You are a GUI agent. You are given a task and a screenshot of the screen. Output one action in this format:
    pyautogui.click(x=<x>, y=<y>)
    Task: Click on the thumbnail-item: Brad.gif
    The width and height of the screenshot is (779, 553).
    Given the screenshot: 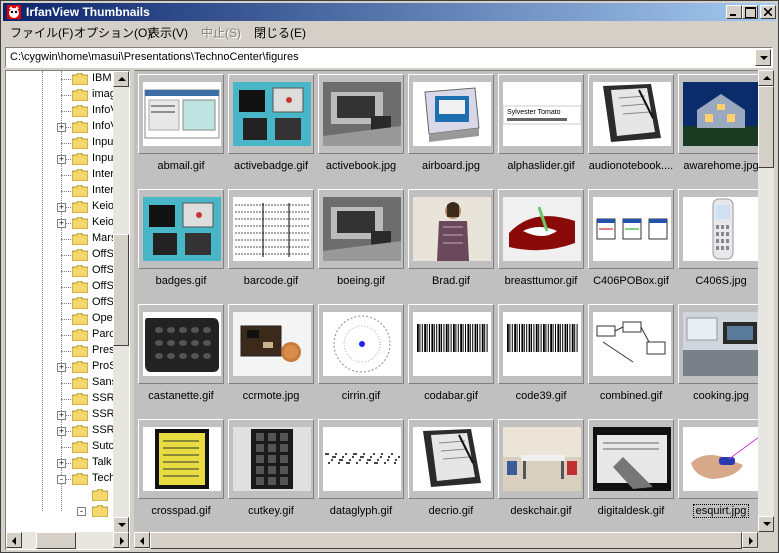 What is the action you would take?
    pyautogui.click(x=453, y=246)
    